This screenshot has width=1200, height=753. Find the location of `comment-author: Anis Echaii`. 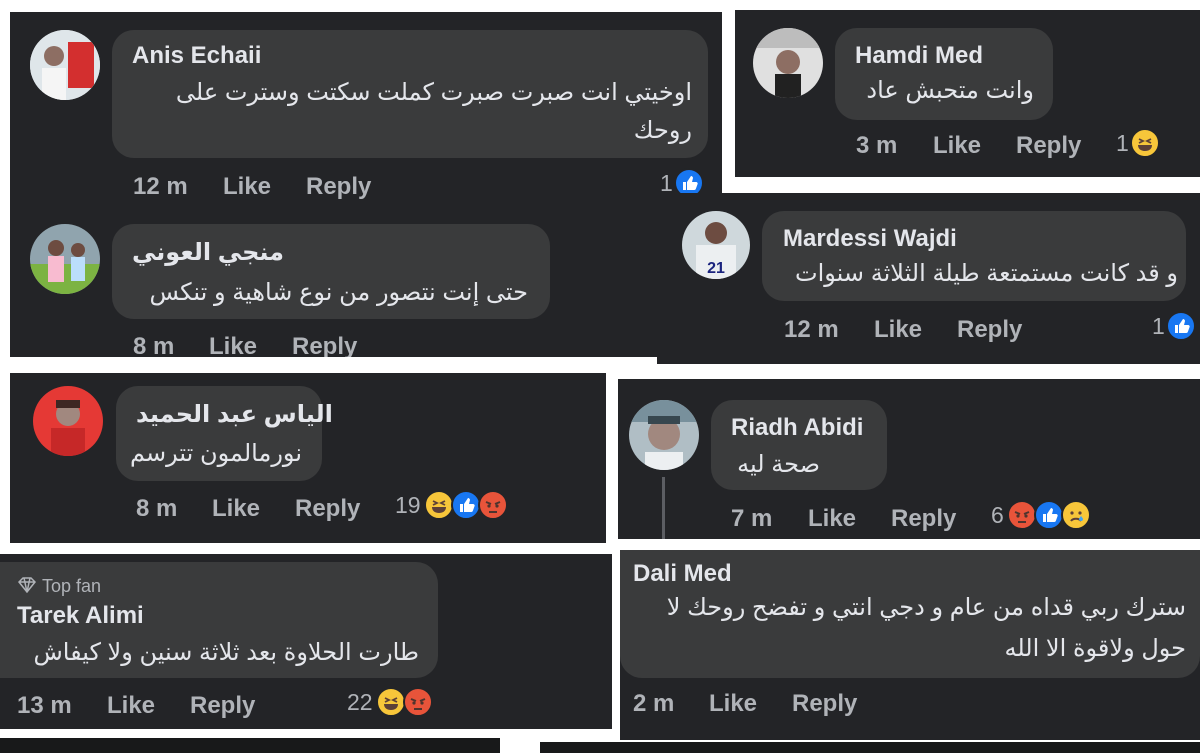

comment-author: Anis Echaii is located at coordinates (196, 56).